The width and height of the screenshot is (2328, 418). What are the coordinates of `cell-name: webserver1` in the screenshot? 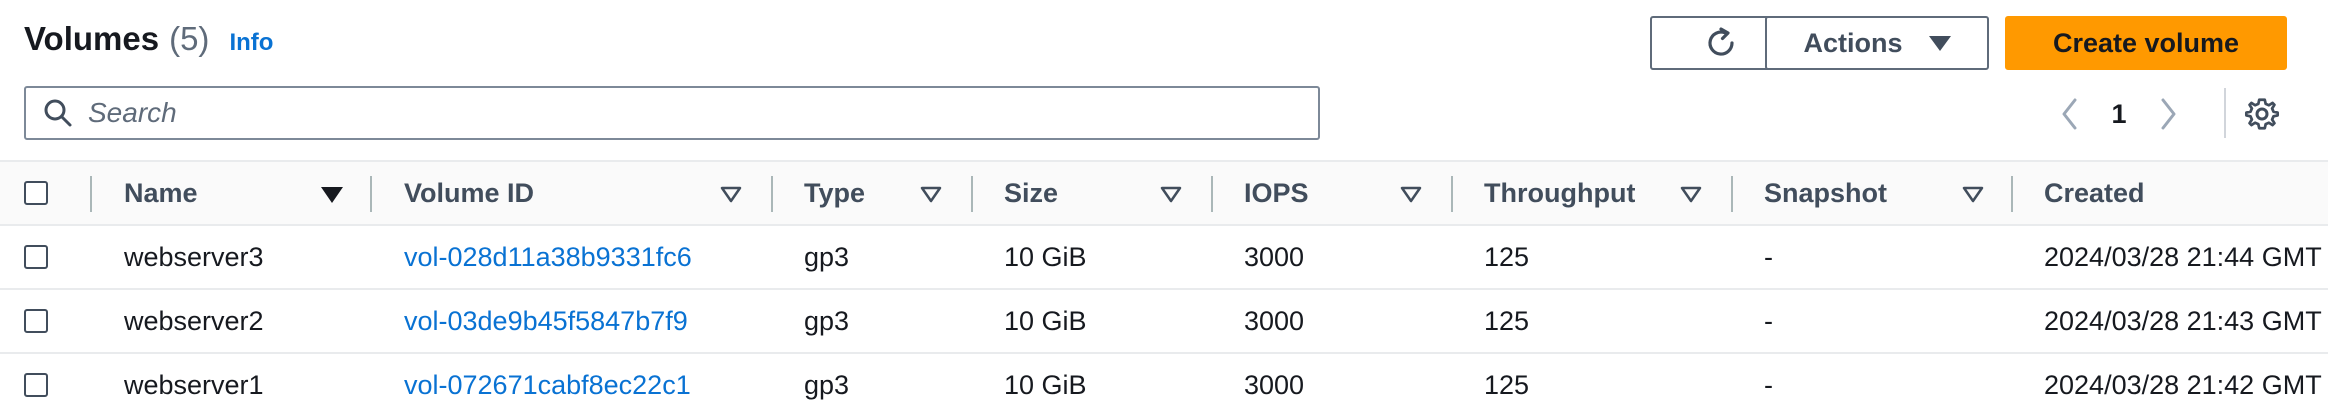 It's located at (194, 384).